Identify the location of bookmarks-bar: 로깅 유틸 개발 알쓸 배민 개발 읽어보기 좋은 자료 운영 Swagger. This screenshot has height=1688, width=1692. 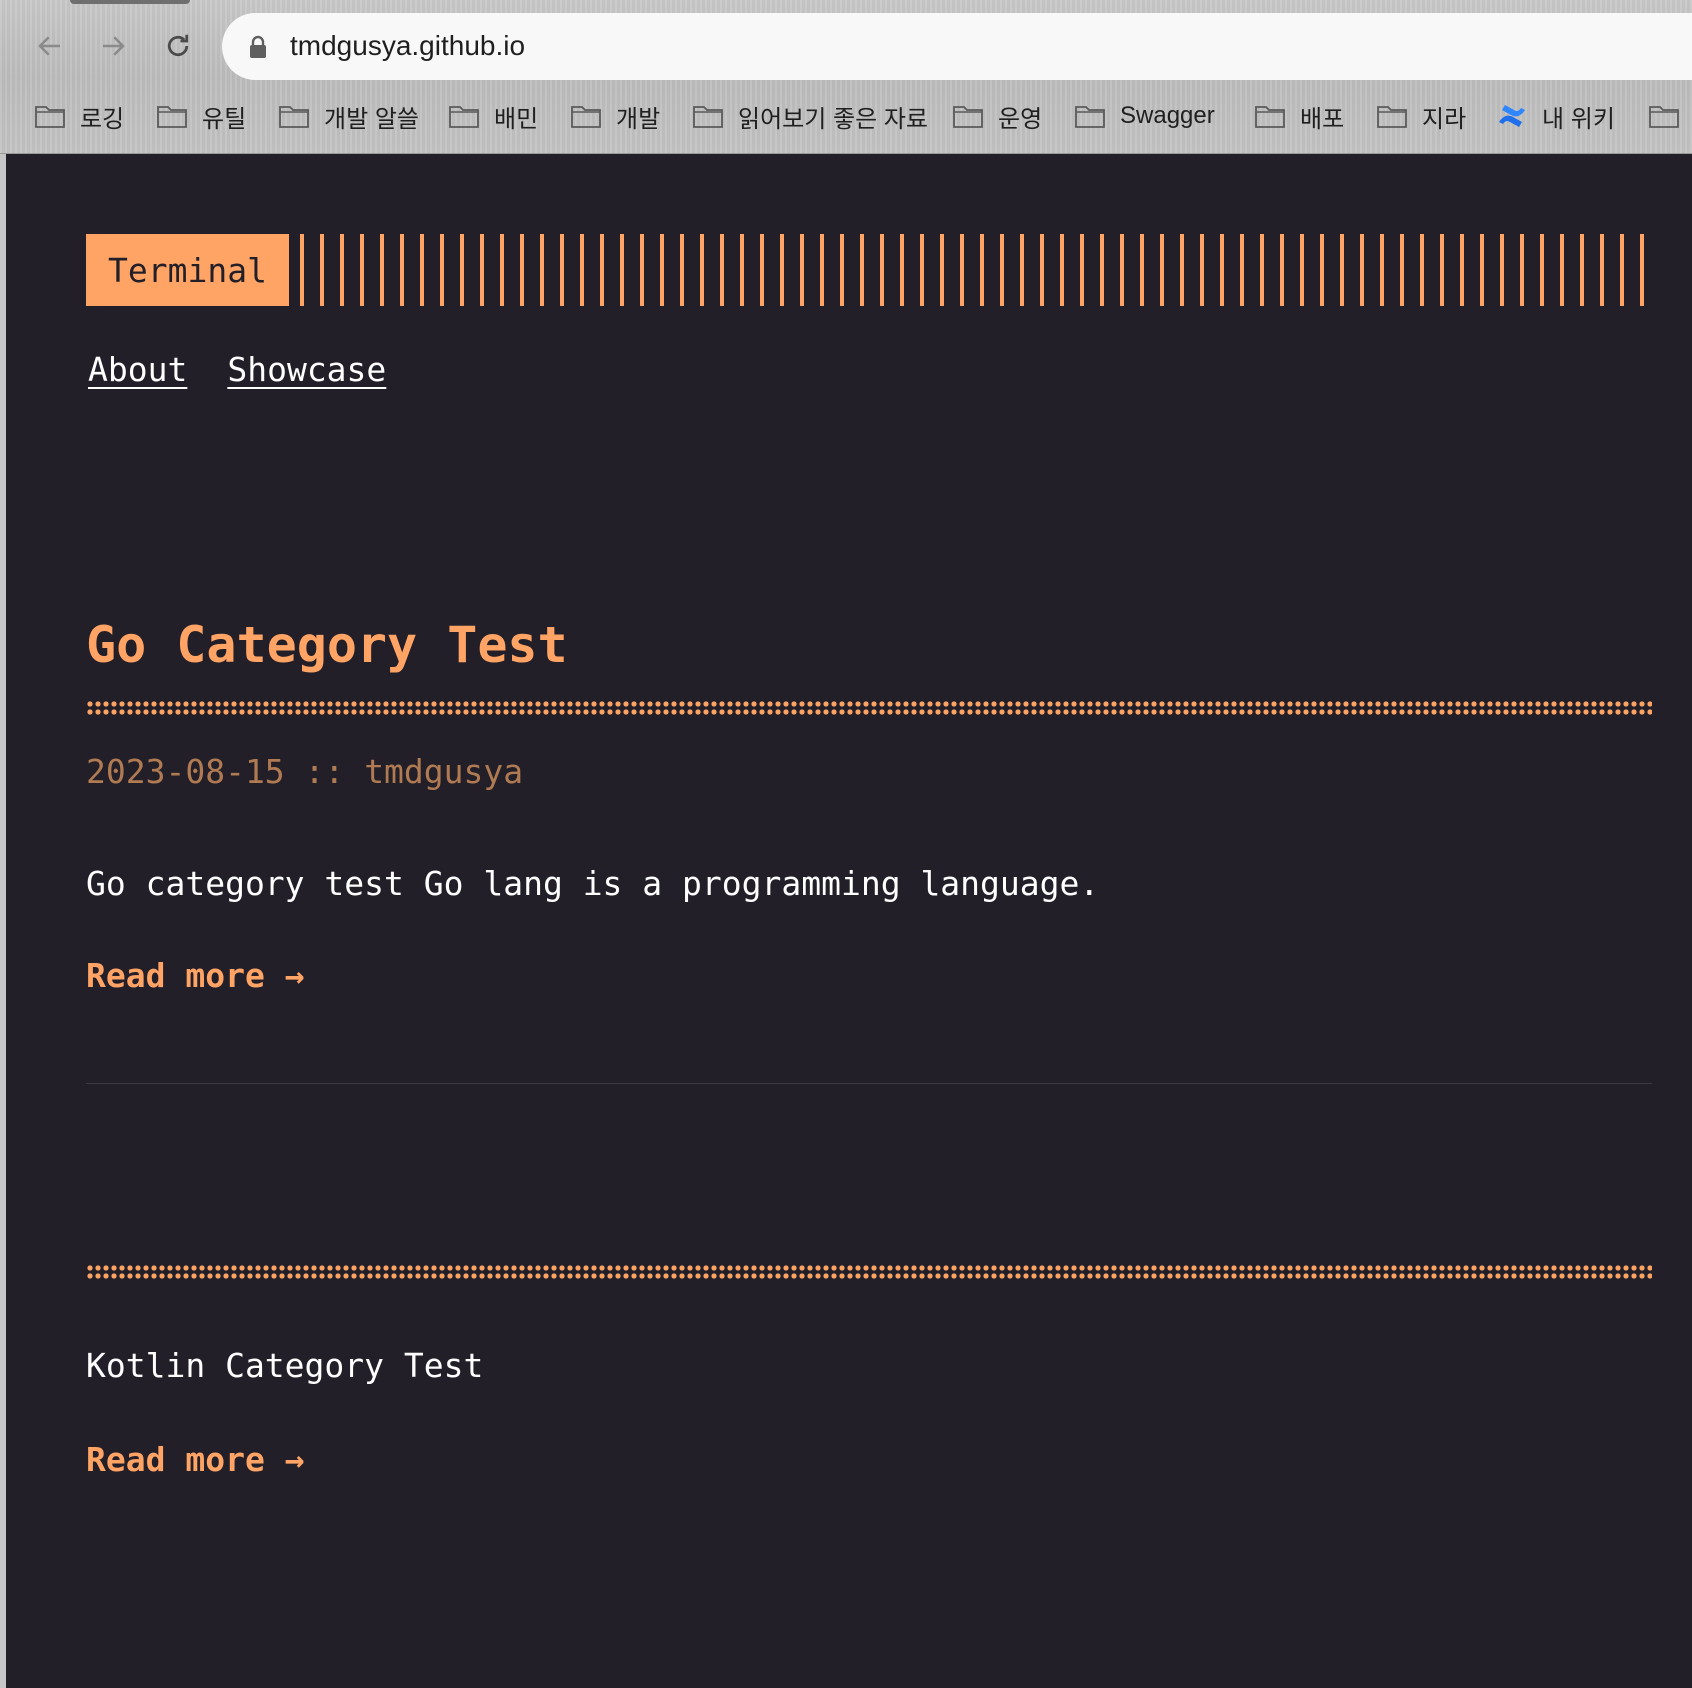
(846, 116).